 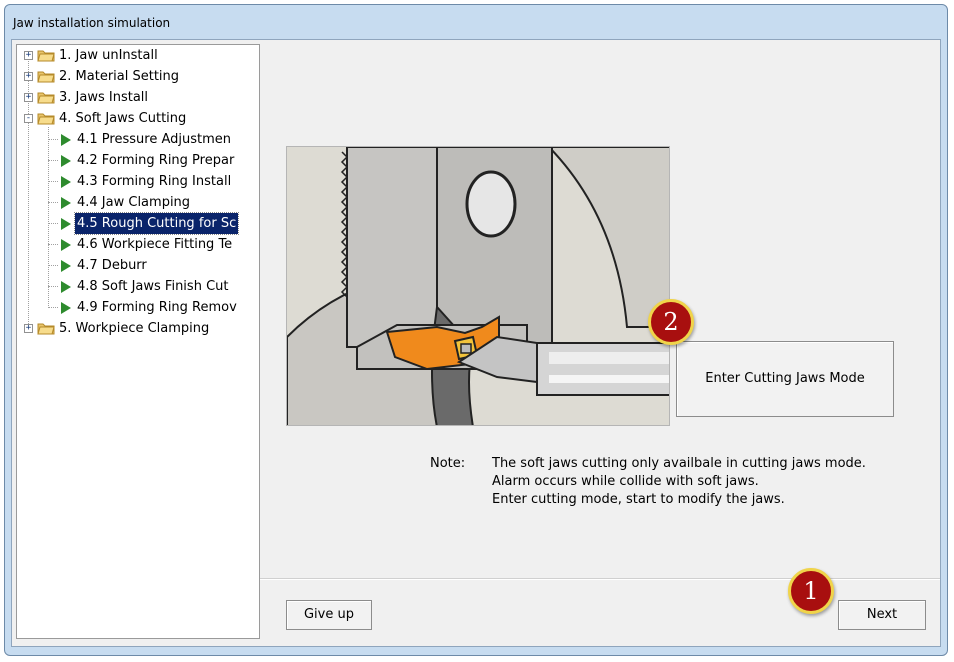 I want to click on tree-item-4-7: 4.7 Deburr, so click(x=138, y=265).